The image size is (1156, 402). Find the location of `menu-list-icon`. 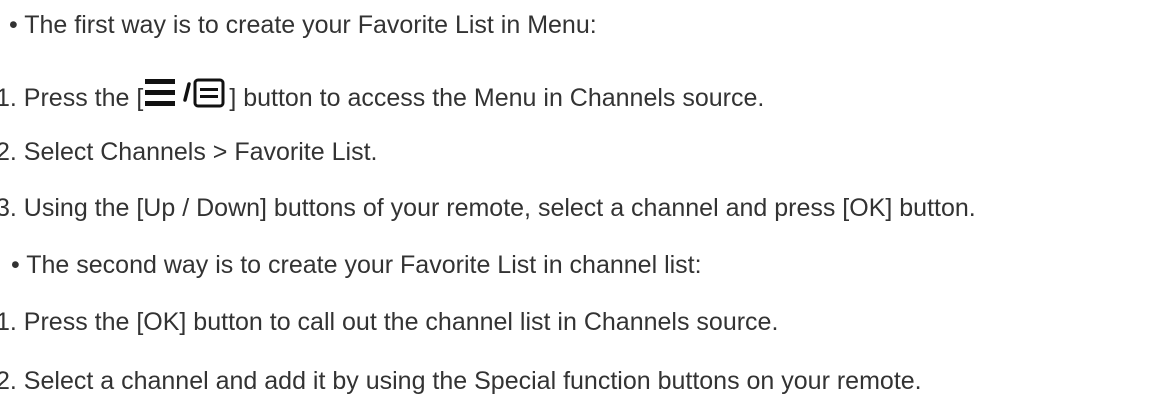

menu-list-icon is located at coordinates (186, 94).